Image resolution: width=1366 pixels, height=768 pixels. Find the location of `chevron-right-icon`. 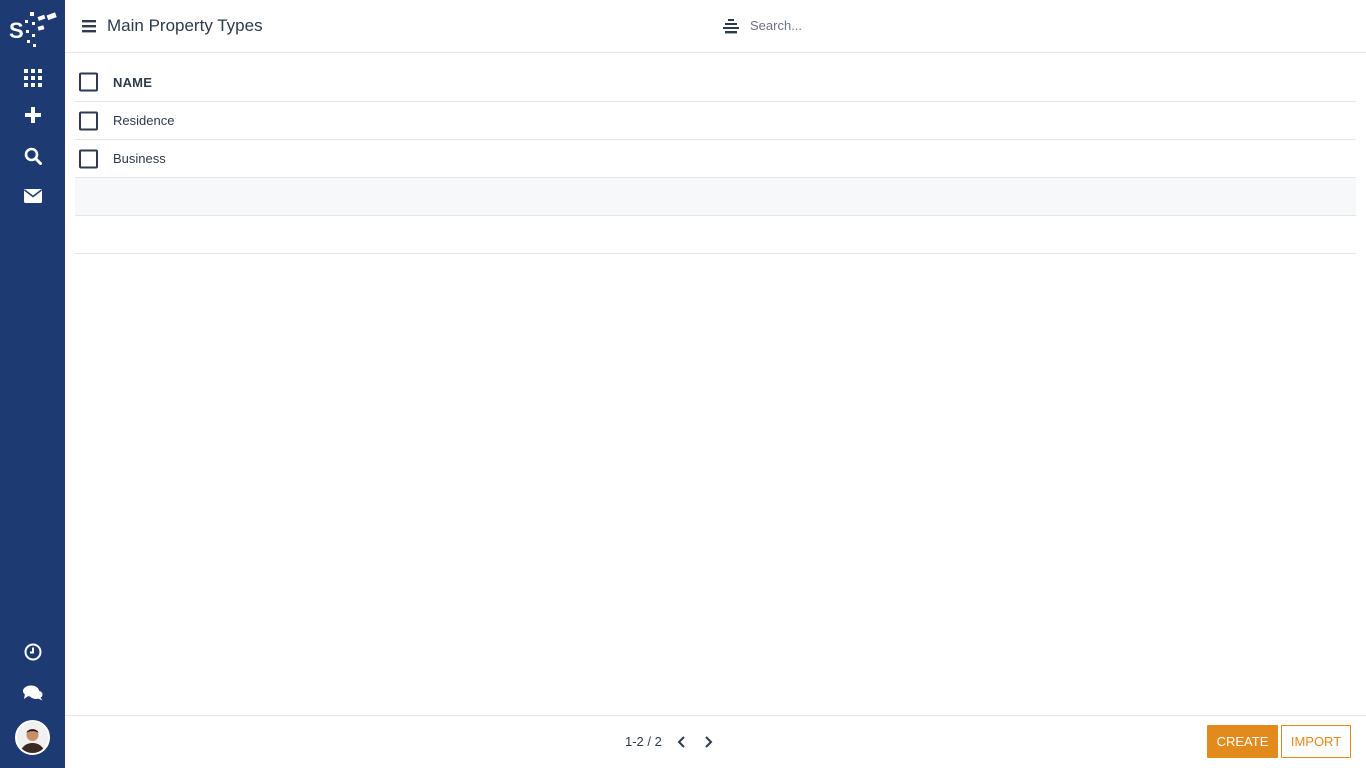

chevron-right-icon is located at coordinates (709, 742).